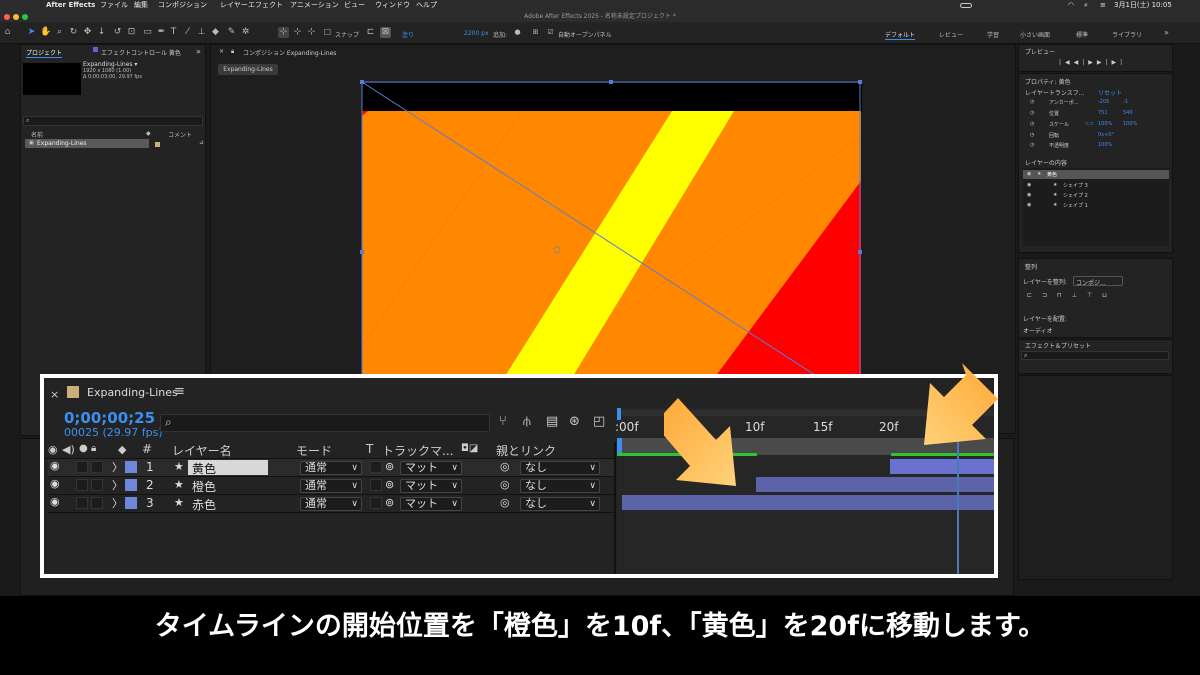 This screenshot has height=675, width=1200. What do you see at coordinates (215, 32) in the screenshot?
I see `eraser-tool-icon: ◆` at bounding box center [215, 32].